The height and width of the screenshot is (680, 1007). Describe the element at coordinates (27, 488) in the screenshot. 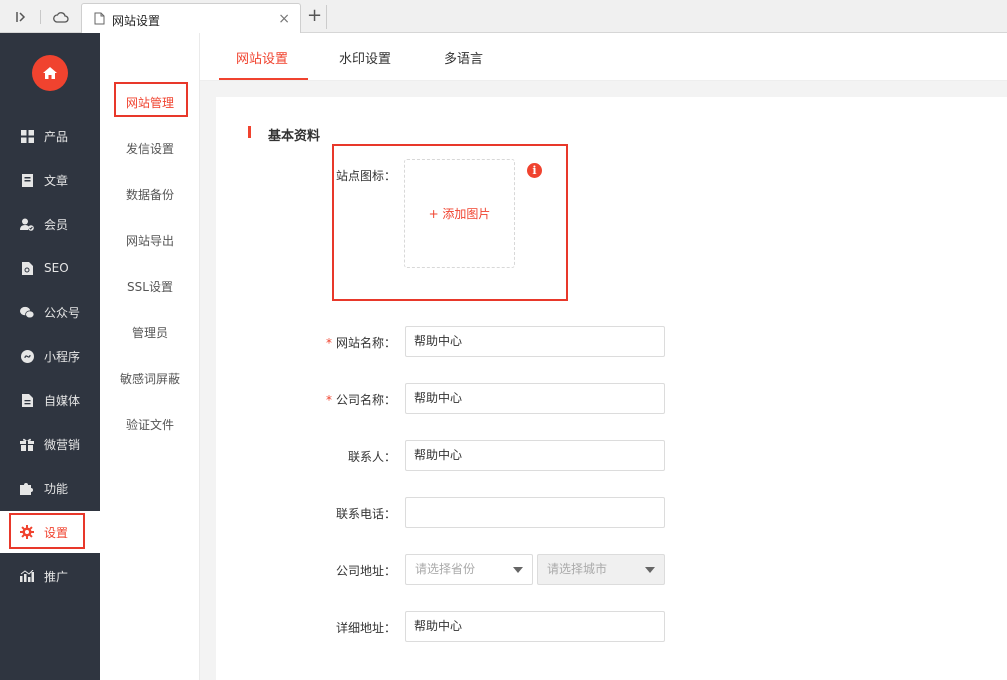

I see `puzzle-icon` at that location.